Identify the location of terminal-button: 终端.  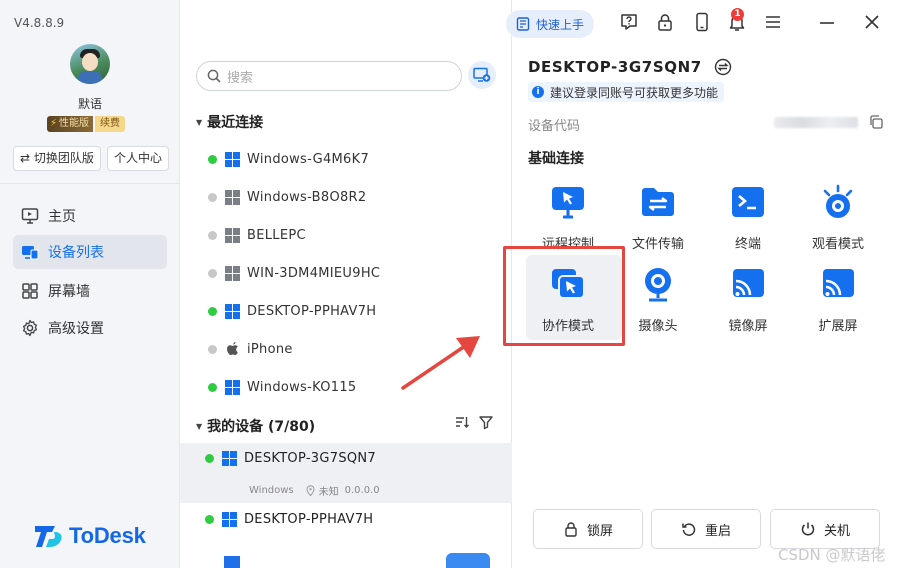
(748, 218).